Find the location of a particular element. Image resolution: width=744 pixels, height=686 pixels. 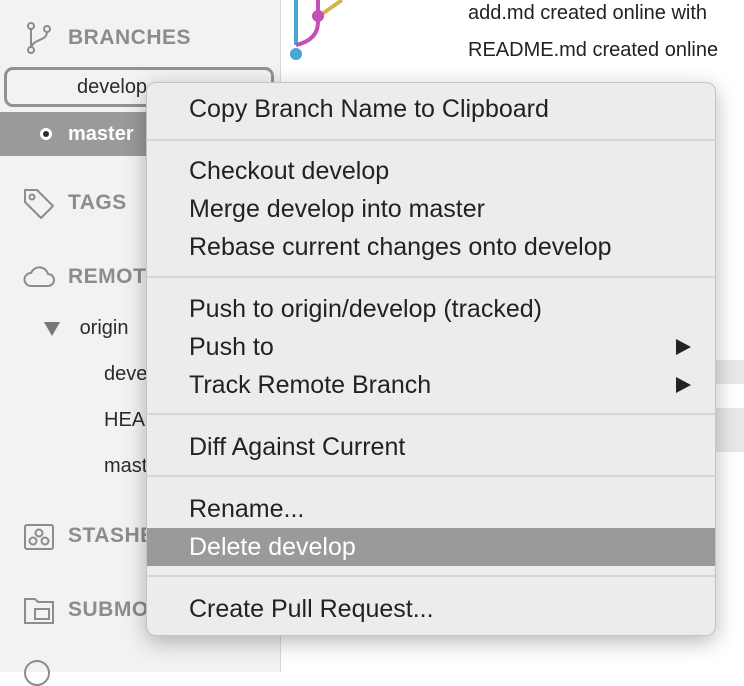

stash-icon is located at coordinates (39, 537).